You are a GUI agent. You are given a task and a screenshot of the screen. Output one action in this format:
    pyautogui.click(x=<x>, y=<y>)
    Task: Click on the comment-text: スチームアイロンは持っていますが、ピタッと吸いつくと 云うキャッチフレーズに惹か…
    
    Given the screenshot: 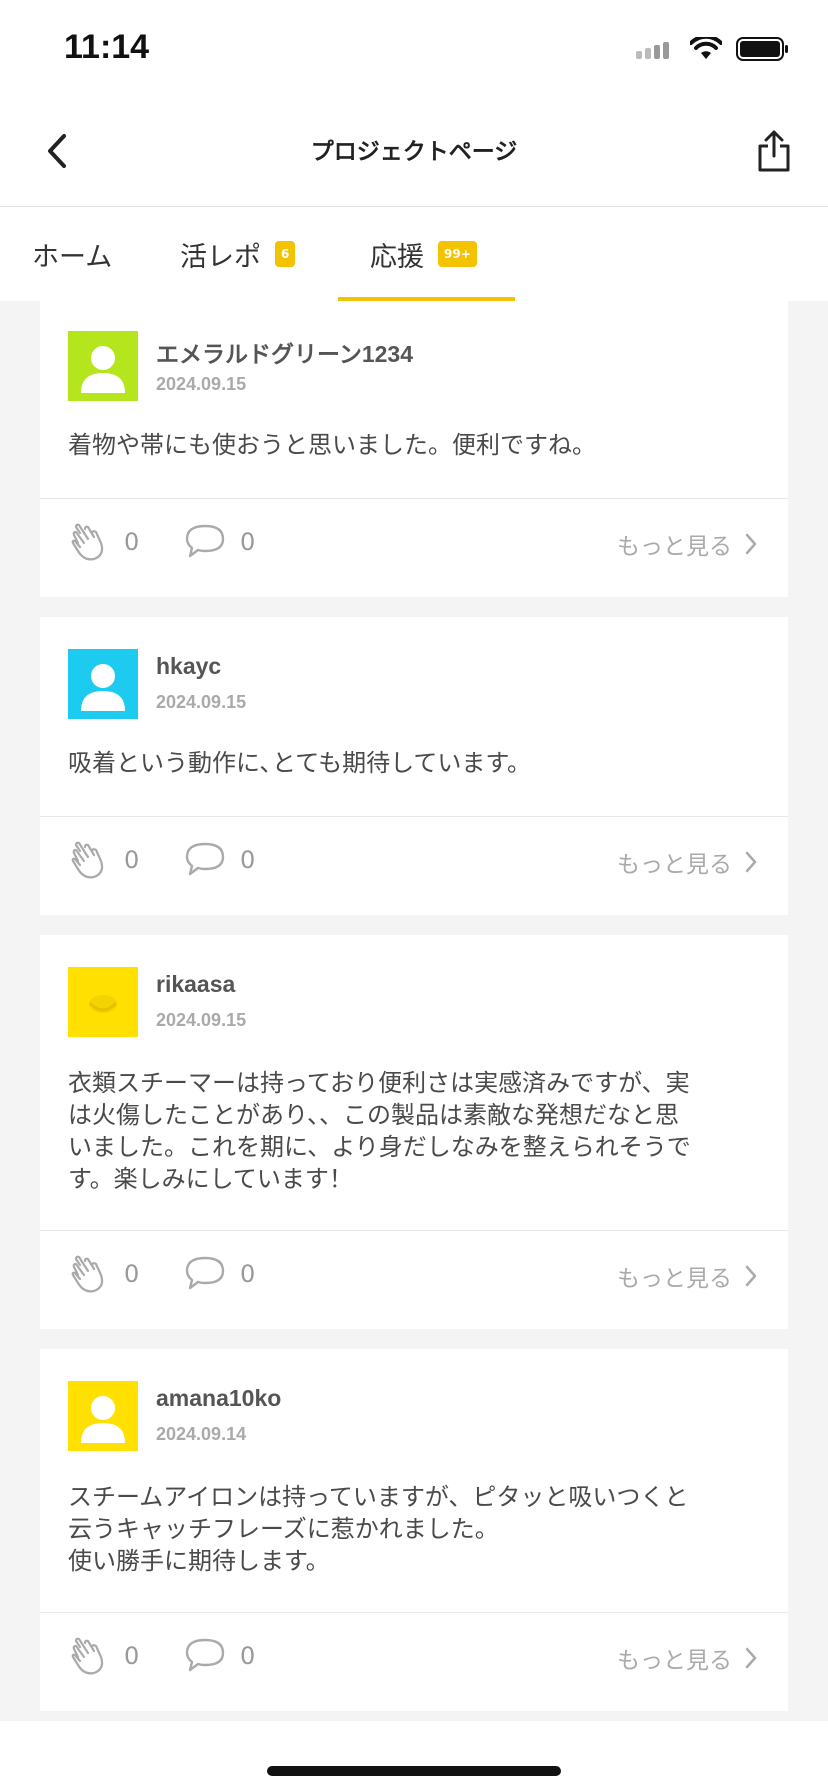 What is the action you would take?
    pyautogui.click(x=378, y=1529)
    